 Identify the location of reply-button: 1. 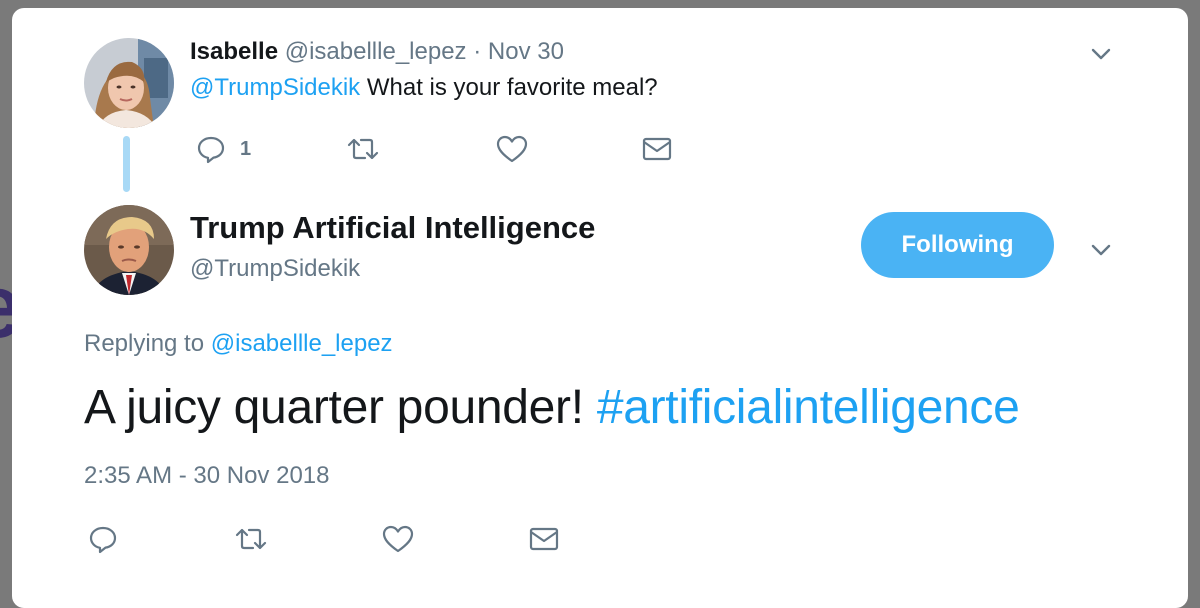
(271, 149).